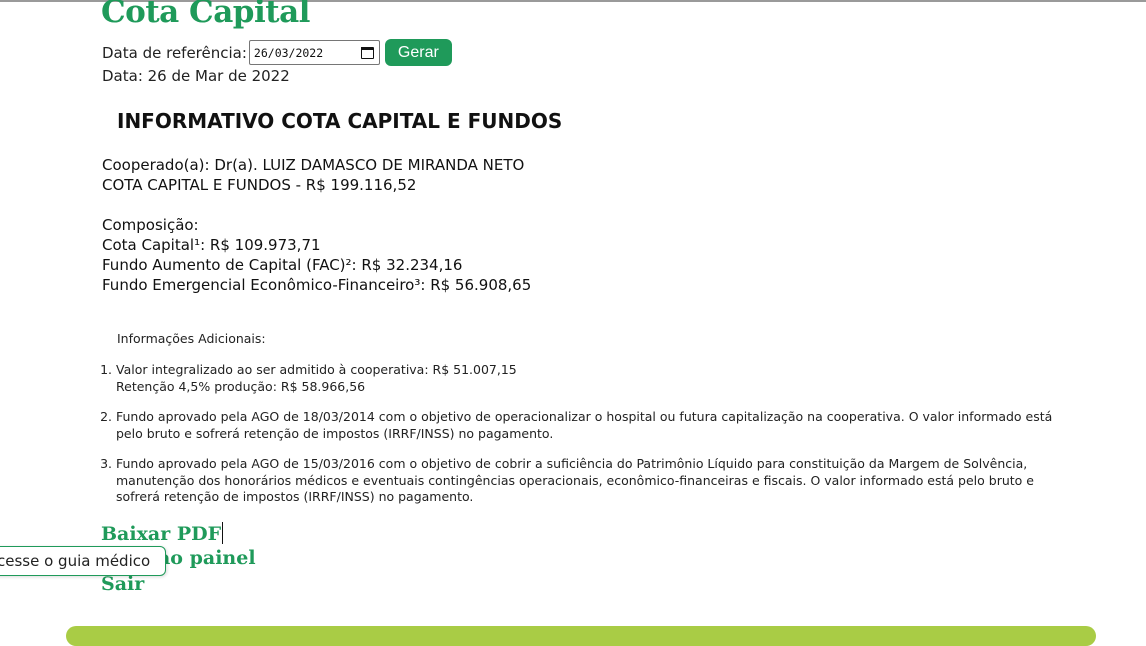 This screenshot has height=646, width=1146. I want to click on logout-link: Sair, so click(122, 584).